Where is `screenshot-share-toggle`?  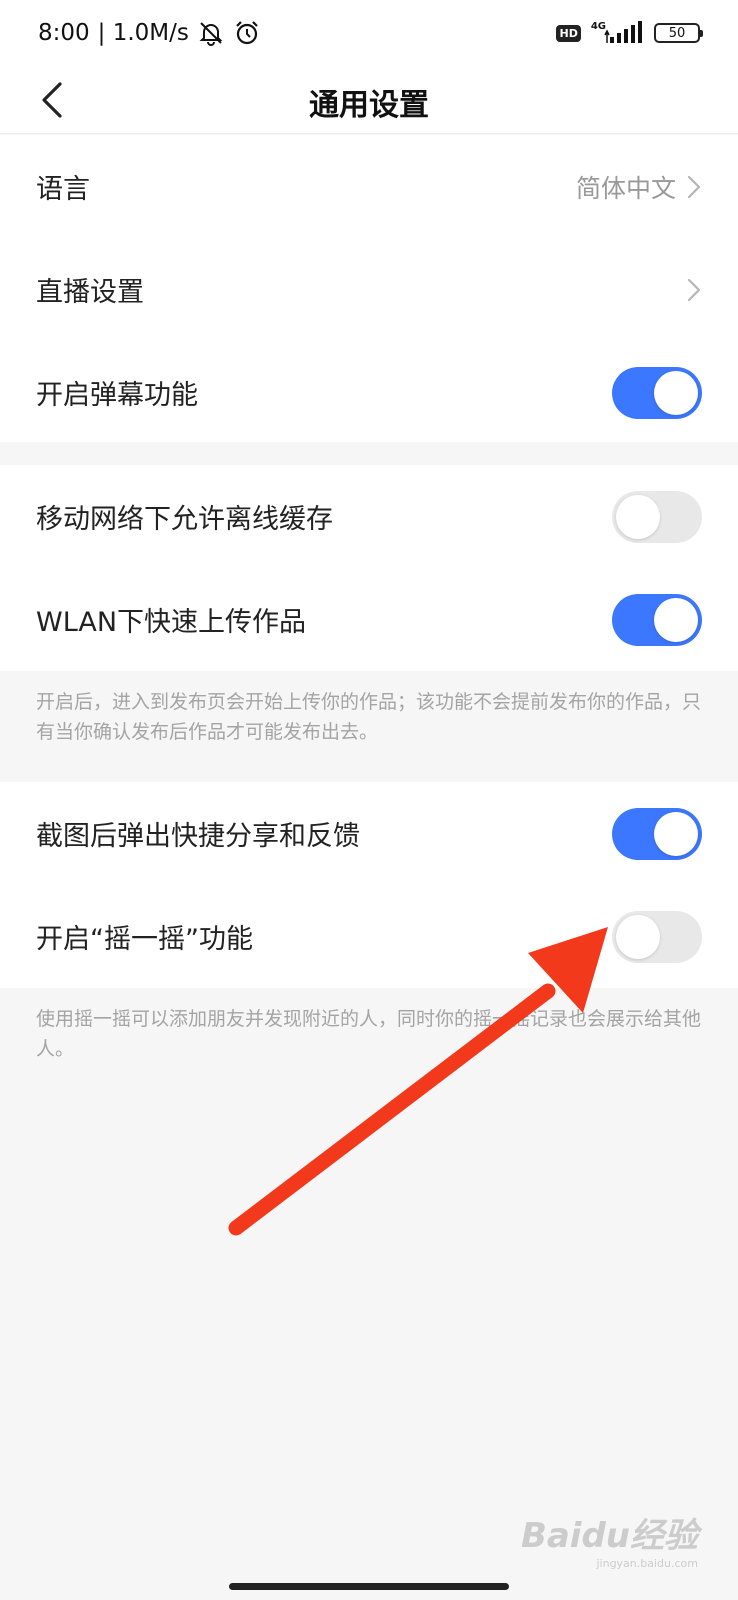
screenshot-share-toggle is located at coordinates (657, 833).